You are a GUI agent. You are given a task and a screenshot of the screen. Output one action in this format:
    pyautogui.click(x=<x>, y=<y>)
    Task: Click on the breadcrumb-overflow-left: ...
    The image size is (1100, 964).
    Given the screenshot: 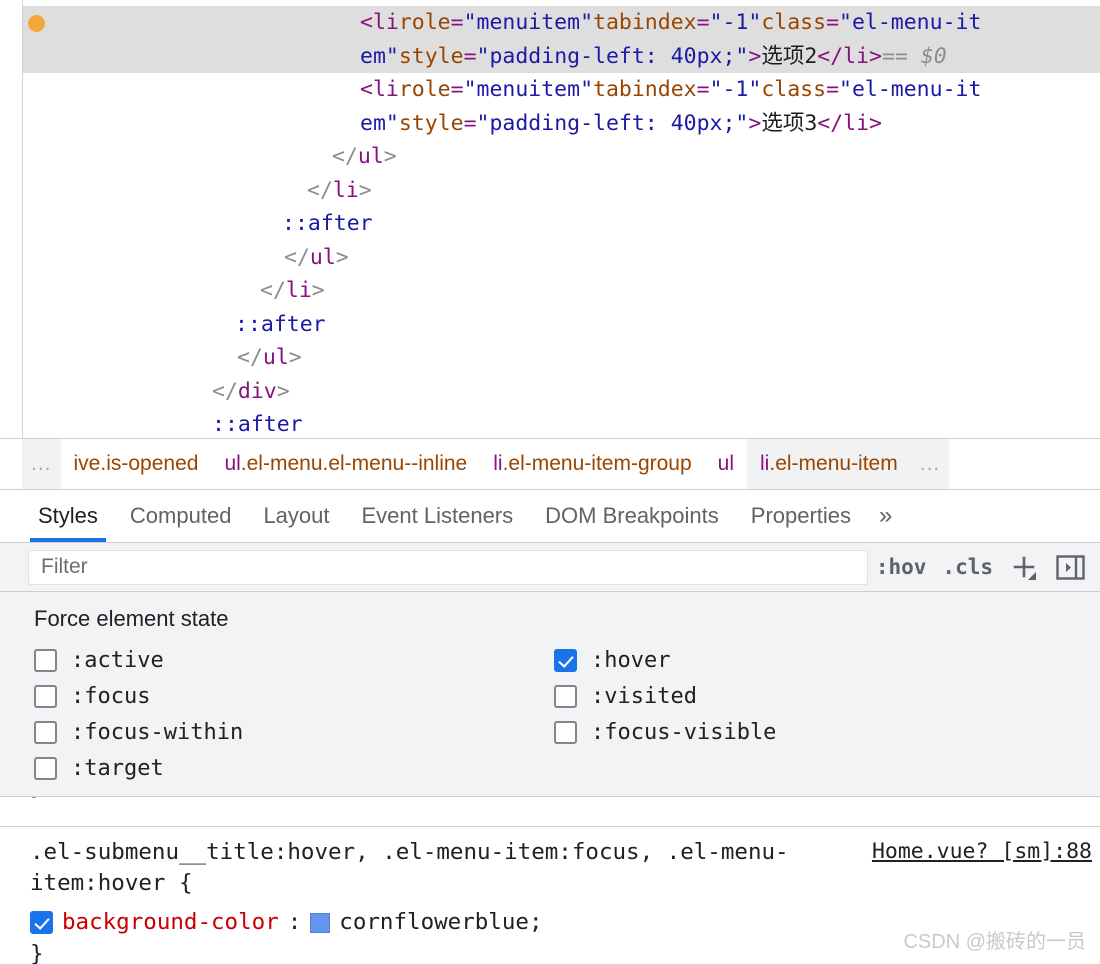 What is the action you would take?
    pyautogui.click(x=41, y=464)
    